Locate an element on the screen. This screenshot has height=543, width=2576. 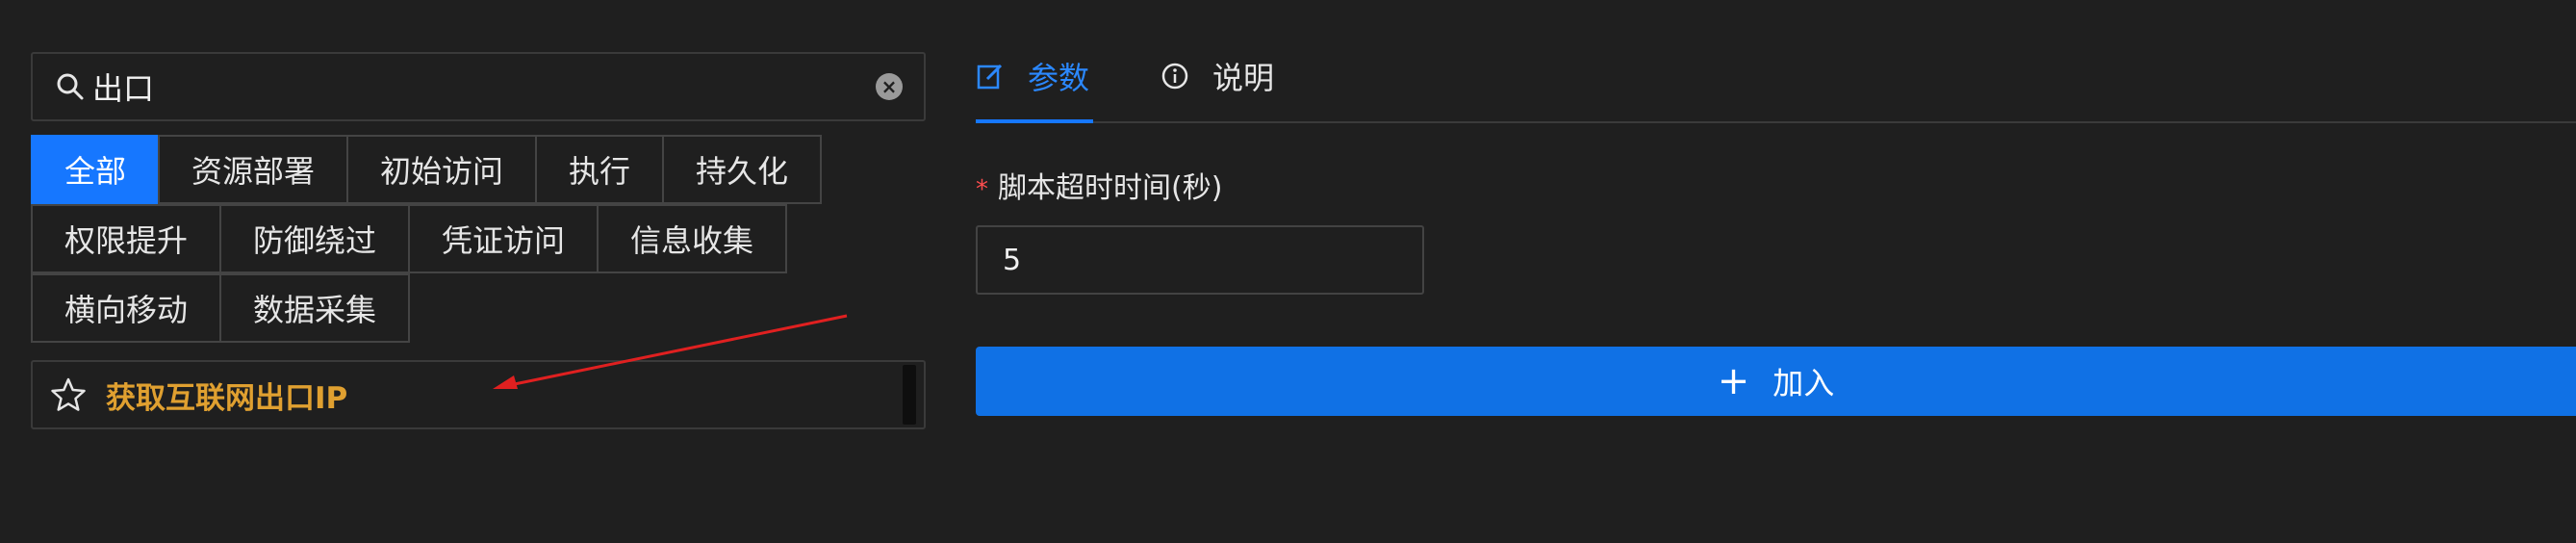
search-input is located at coordinates (467, 87).